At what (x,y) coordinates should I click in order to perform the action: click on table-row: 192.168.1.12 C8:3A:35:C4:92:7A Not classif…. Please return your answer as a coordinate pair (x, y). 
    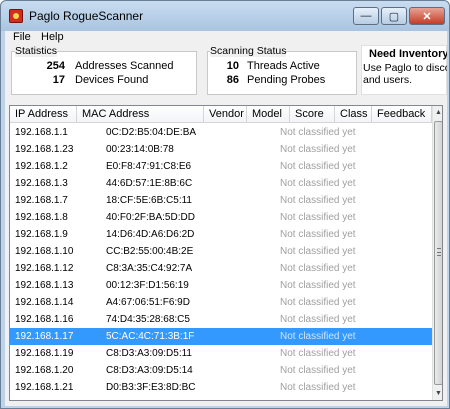
    Looking at the image, I should click on (221, 268).